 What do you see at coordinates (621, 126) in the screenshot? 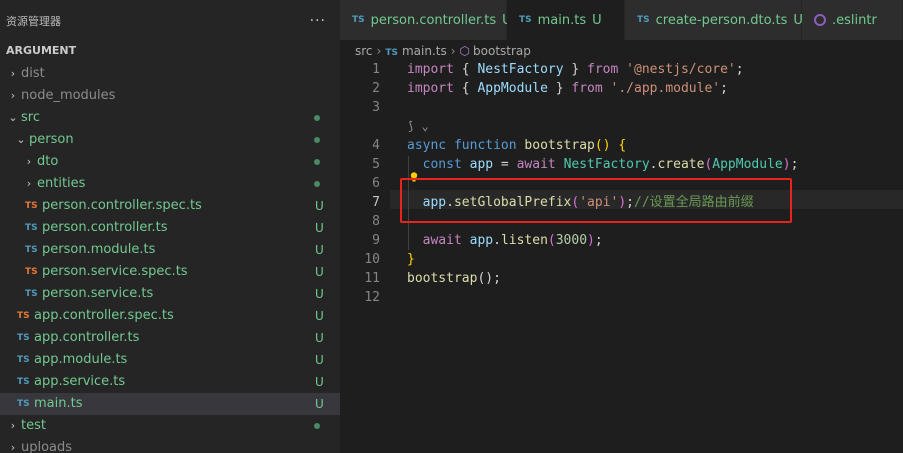
I see `code-lens-row: ⟆ ⌄` at bounding box center [621, 126].